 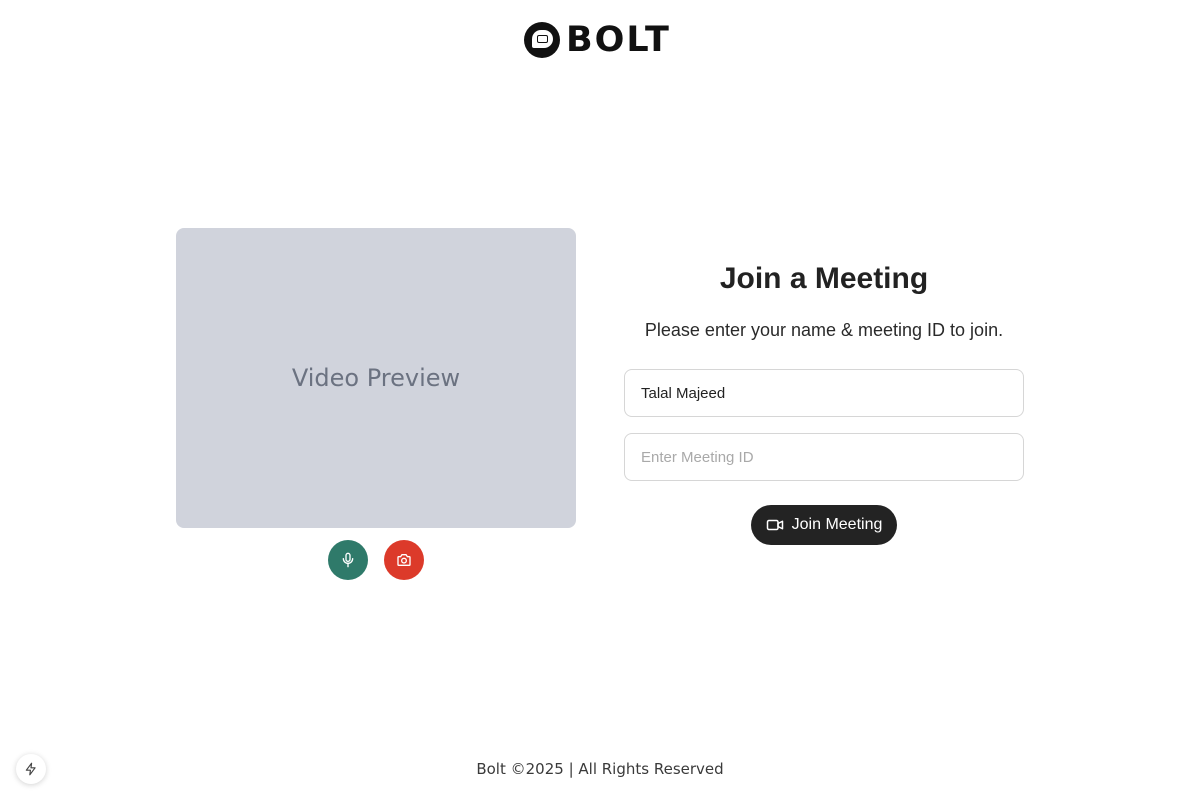 I want to click on camera-icon, so click(x=404, y=560).